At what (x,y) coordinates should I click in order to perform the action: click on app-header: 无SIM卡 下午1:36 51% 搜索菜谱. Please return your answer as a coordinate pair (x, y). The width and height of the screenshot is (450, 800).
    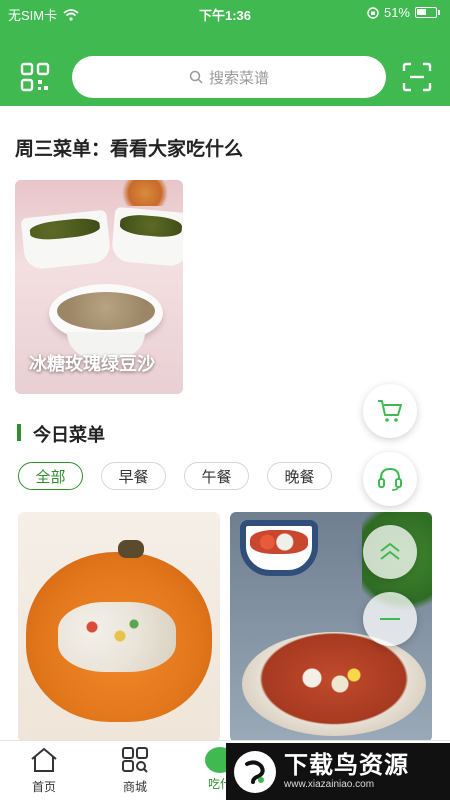
    Looking at the image, I should click on (225, 53).